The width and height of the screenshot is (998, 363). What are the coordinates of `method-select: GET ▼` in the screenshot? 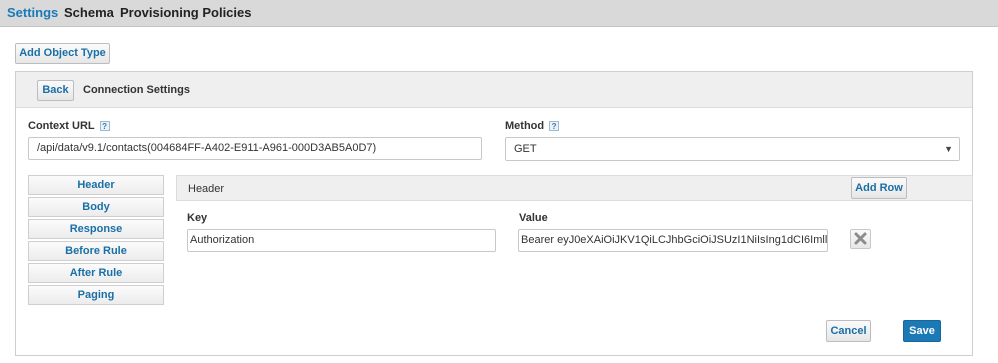 It's located at (732, 149).